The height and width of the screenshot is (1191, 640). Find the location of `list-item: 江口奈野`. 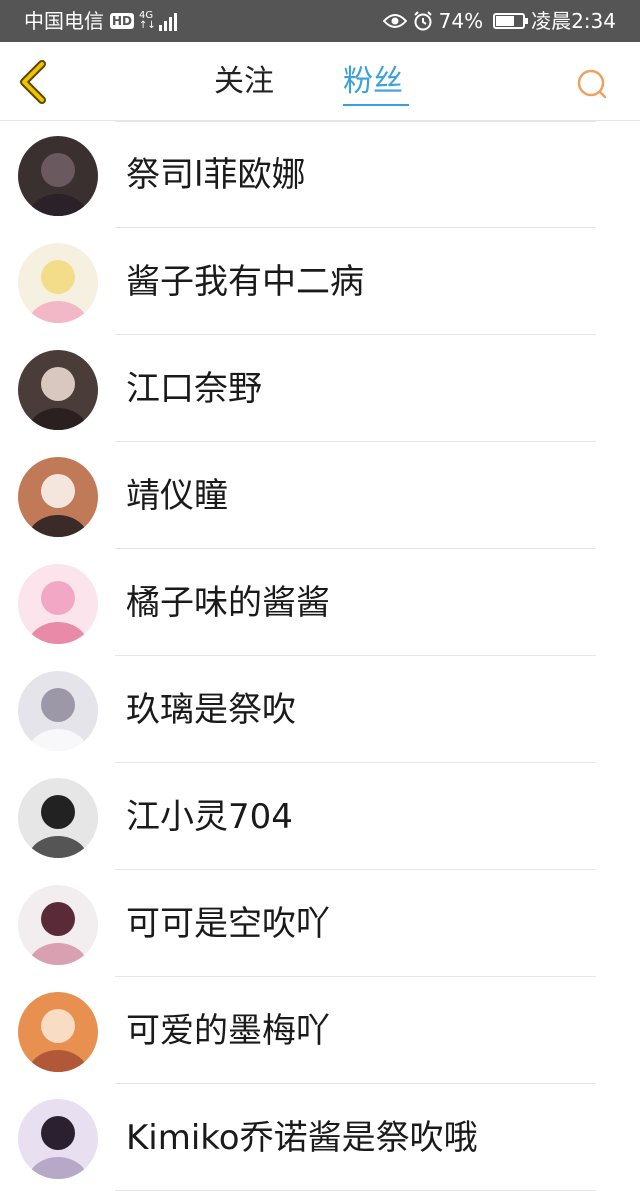

list-item: 江口奈野 is located at coordinates (320, 388).